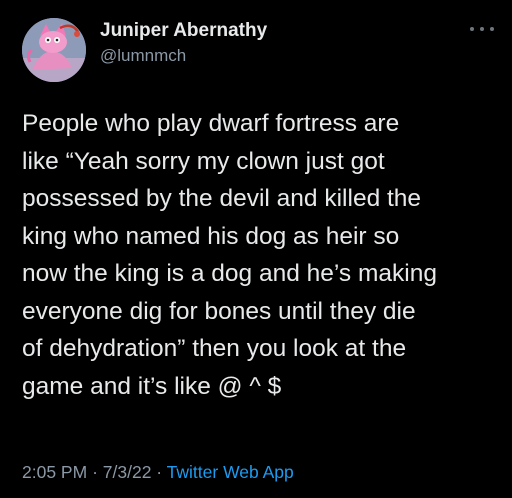  What do you see at coordinates (214, 348) in the screenshot?
I see `tweet-line: of dehydration” then you look at the` at bounding box center [214, 348].